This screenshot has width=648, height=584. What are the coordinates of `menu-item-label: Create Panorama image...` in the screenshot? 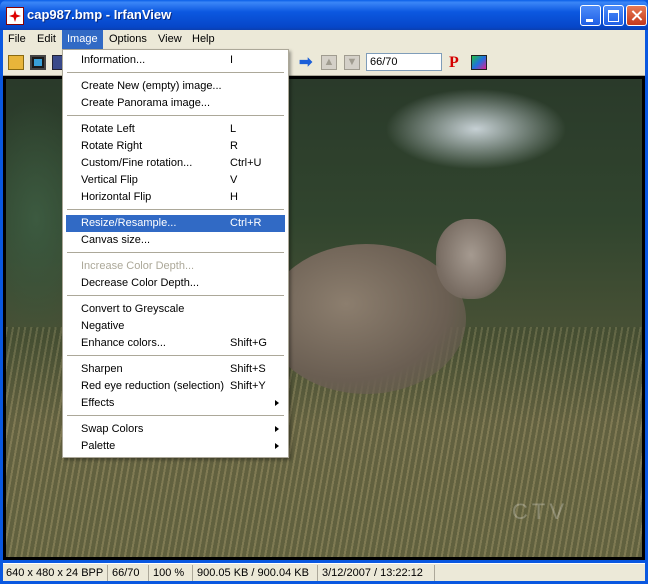 It's located at (146, 103).